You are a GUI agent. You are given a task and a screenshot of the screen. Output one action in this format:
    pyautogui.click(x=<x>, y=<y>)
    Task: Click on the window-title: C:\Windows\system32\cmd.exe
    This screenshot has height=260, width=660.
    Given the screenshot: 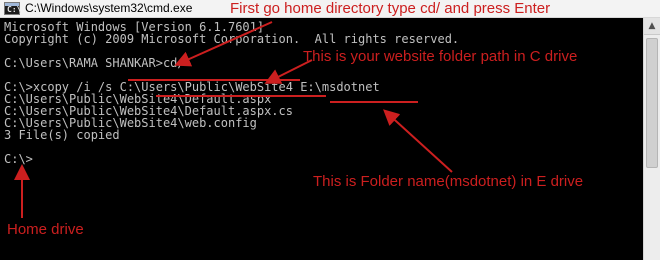 What is the action you would take?
    pyautogui.click(x=109, y=8)
    